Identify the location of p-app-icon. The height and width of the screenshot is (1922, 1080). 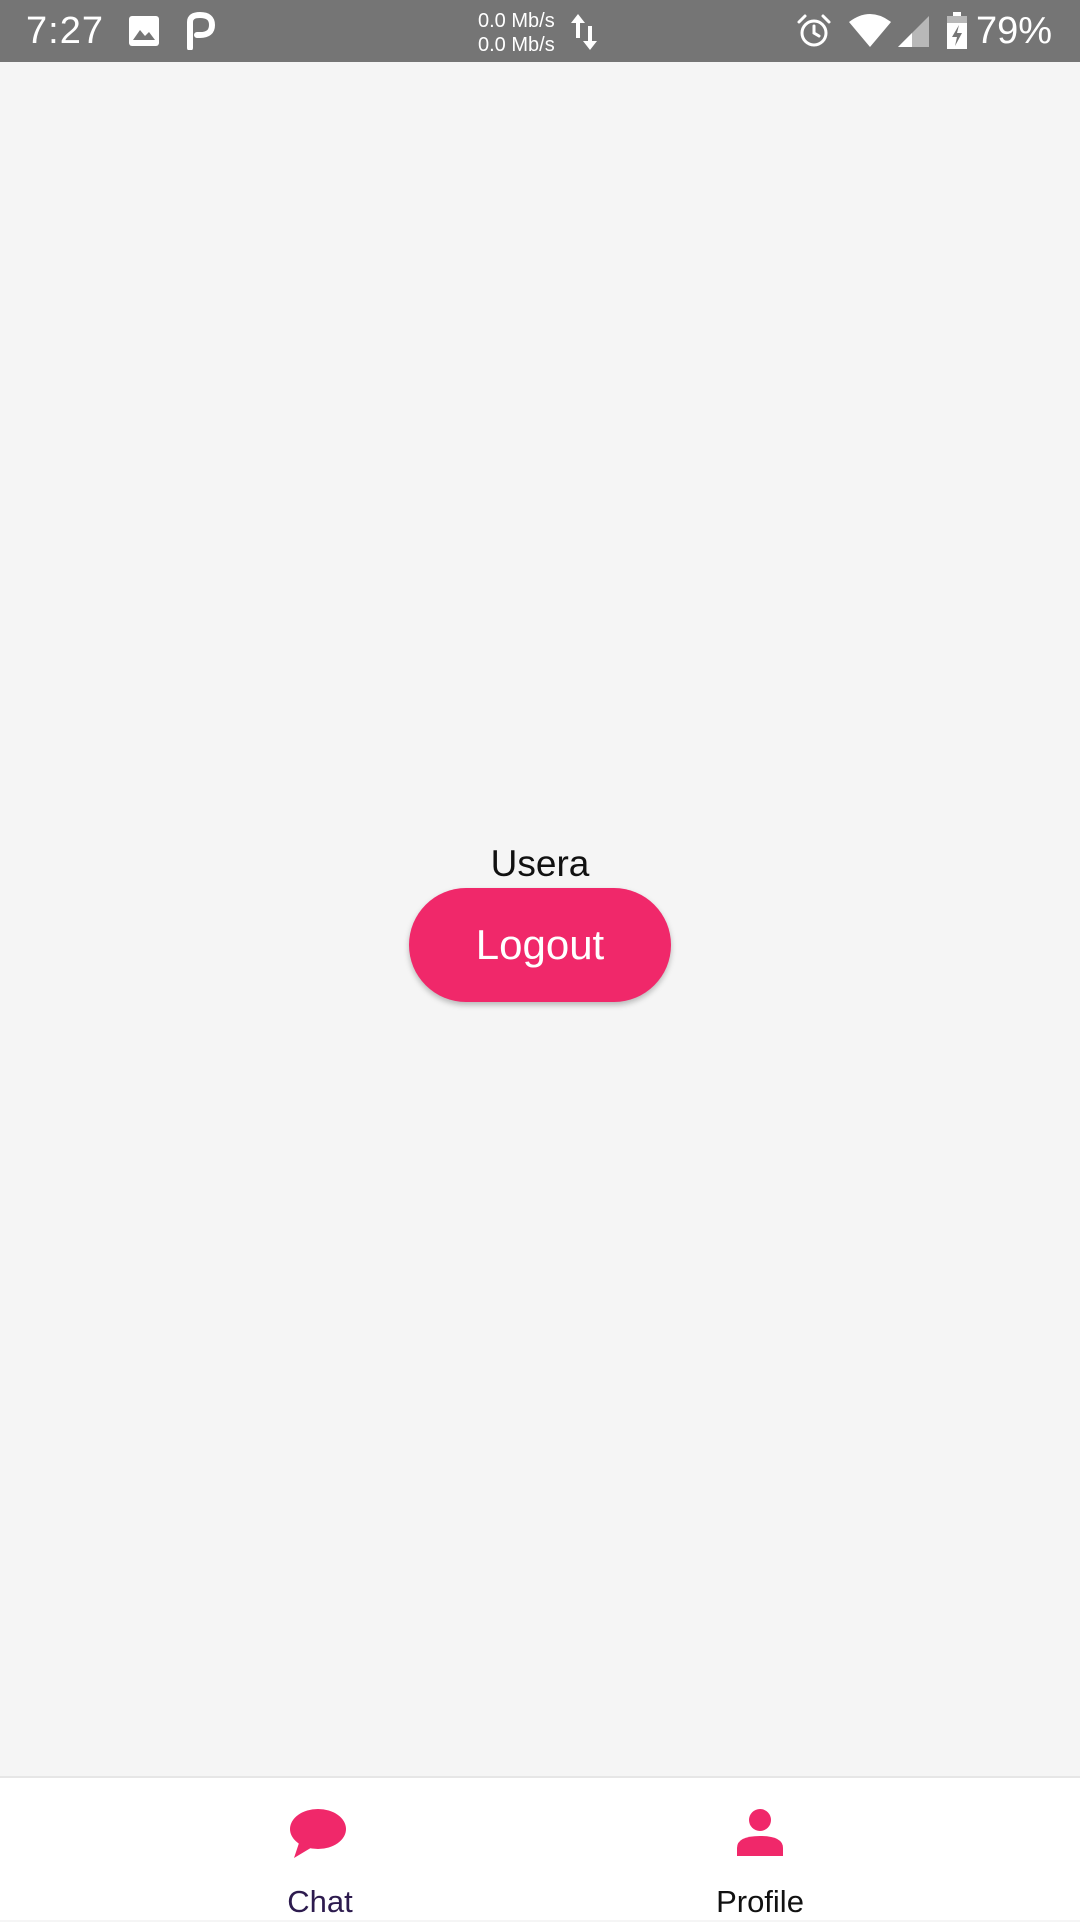
(201, 31).